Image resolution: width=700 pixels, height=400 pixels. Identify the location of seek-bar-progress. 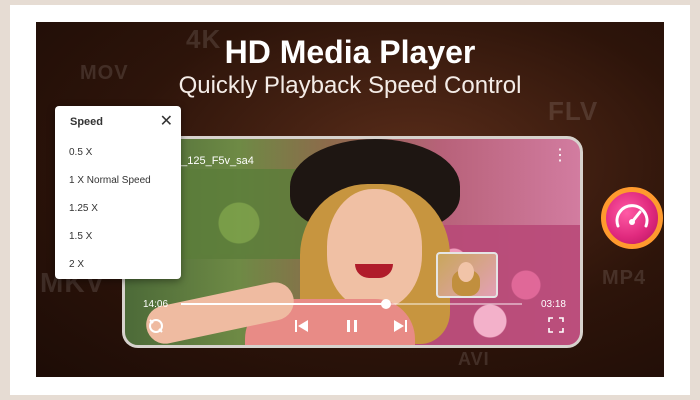
(283, 304).